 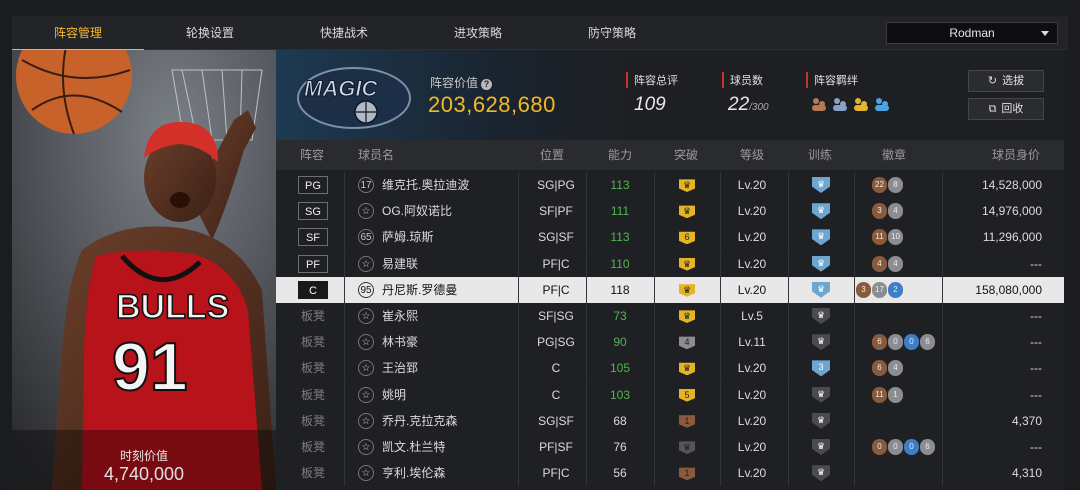 I want to click on player-name: 凯文.杜兰特, so click(x=413, y=447).